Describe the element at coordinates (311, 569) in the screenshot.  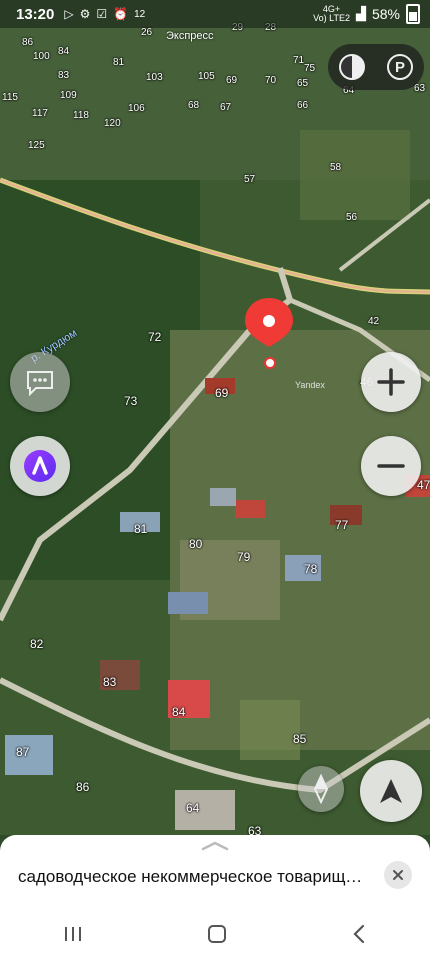
I see `house-number: 78` at that location.